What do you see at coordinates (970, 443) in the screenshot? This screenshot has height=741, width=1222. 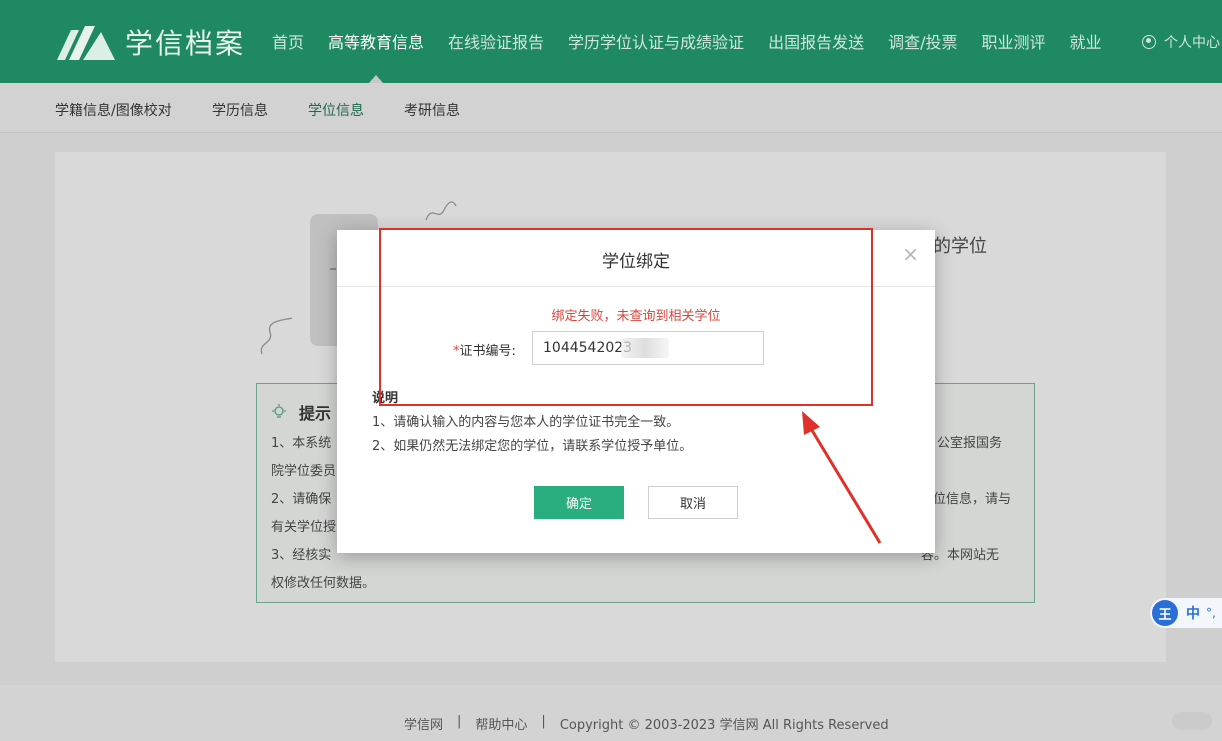 I see `tip-line: 公室报国务` at bounding box center [970, 443].